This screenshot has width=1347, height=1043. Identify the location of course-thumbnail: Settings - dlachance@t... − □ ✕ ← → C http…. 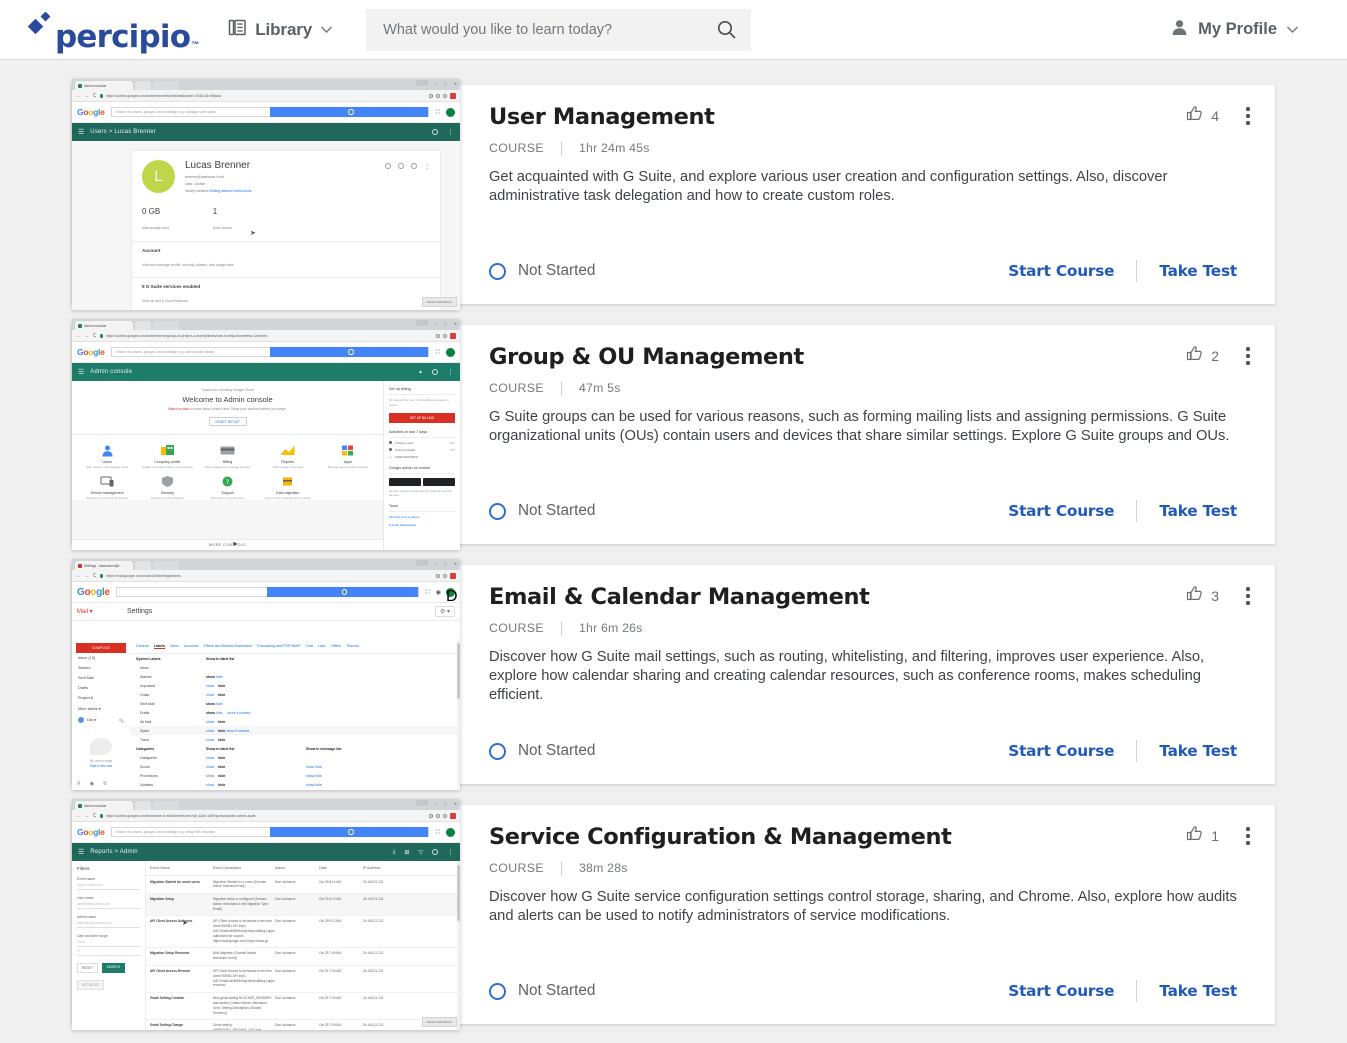
(266, 674).